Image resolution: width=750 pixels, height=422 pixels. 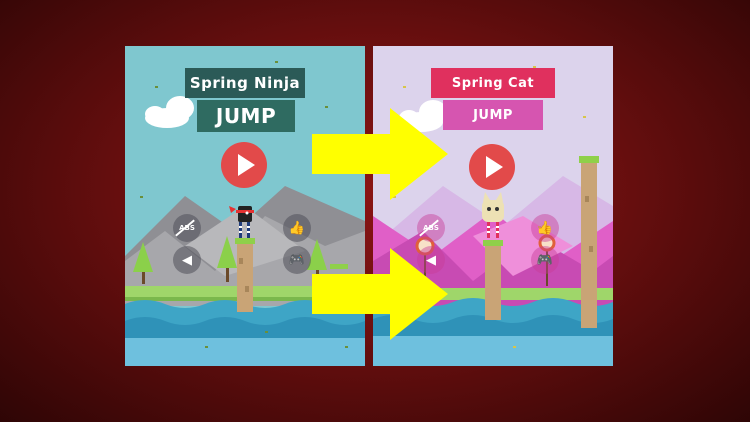 What do you see at coordinates (246, 116) in the screenshot?
I see `left-title-line2: JUMP` at bounding box center [246, 116].